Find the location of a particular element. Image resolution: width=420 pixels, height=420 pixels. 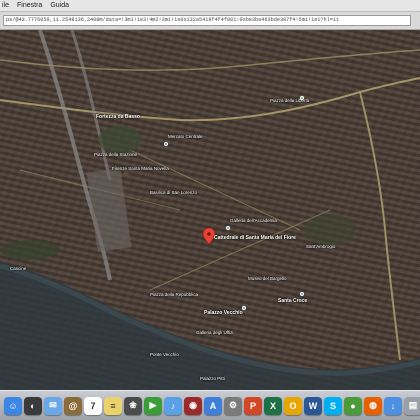

mail-icon: ✉ is located at coordinates (53, 405).